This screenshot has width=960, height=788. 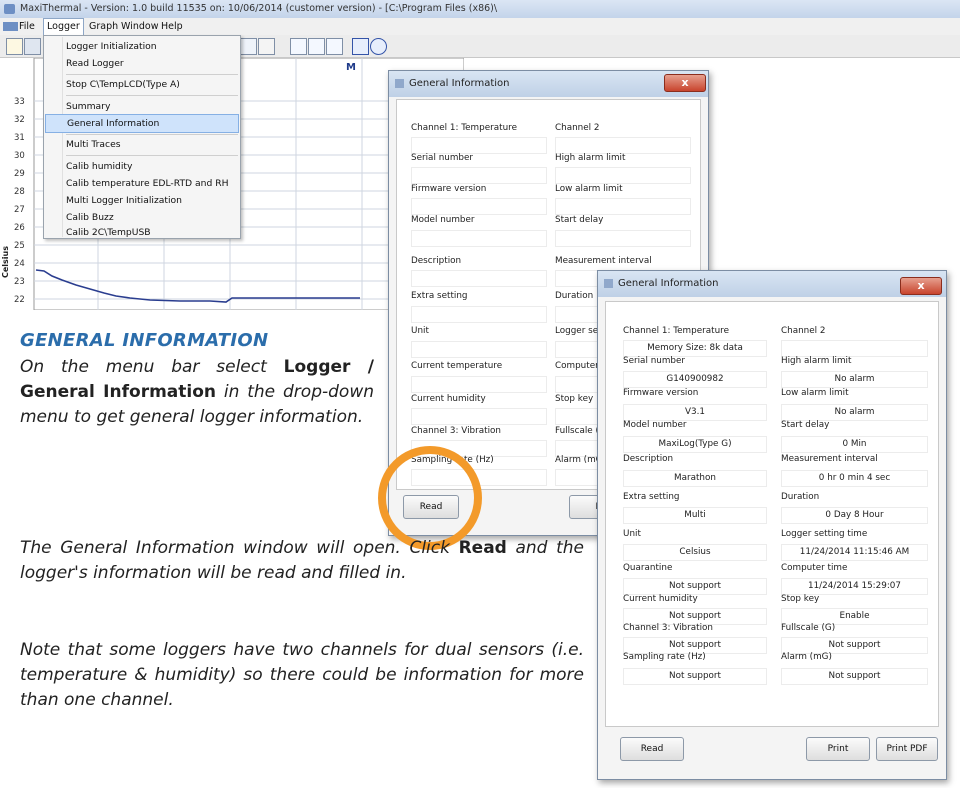 What do you see at coordinates (854, 444) in the screenshot?
I see `start-delay-value: 0 Min` at bounding box center [854, 444].